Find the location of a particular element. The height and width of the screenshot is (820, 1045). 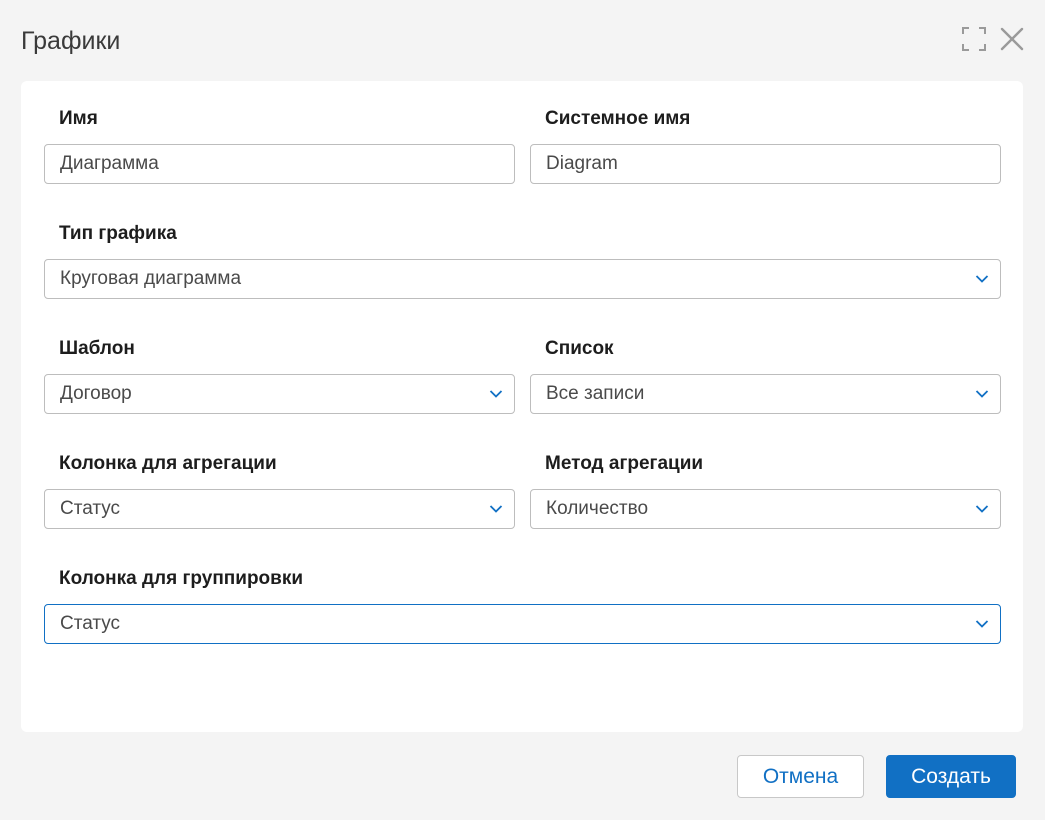

chart-type-select: Круговая диаграмма is located at coordinates (522, 279).